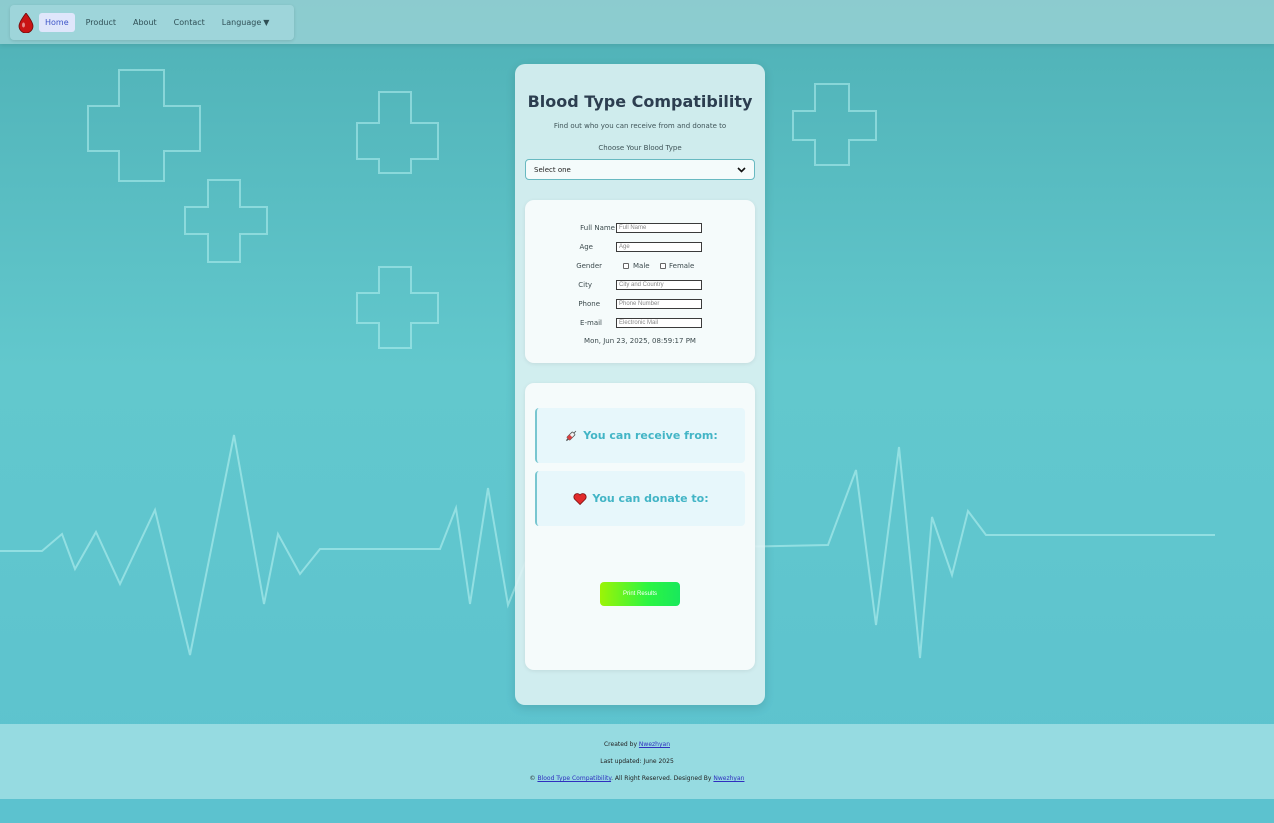  Describe the element at coordinates (626, 266) in the screenshot. I see `male-checkbox` at that location.